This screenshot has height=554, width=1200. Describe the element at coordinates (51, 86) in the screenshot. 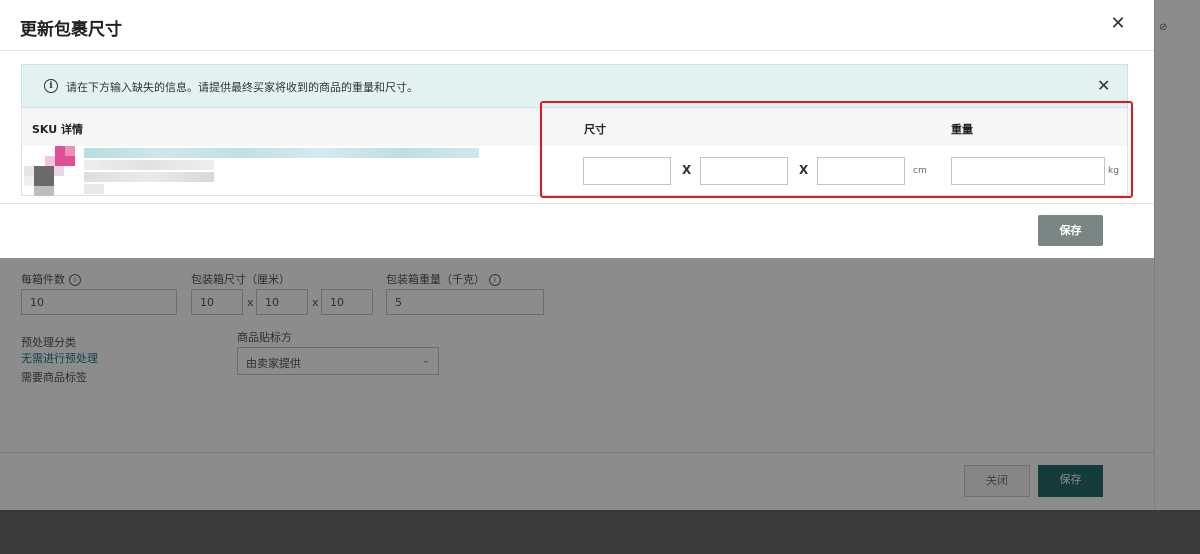

I see `info-icon: i` at that location.